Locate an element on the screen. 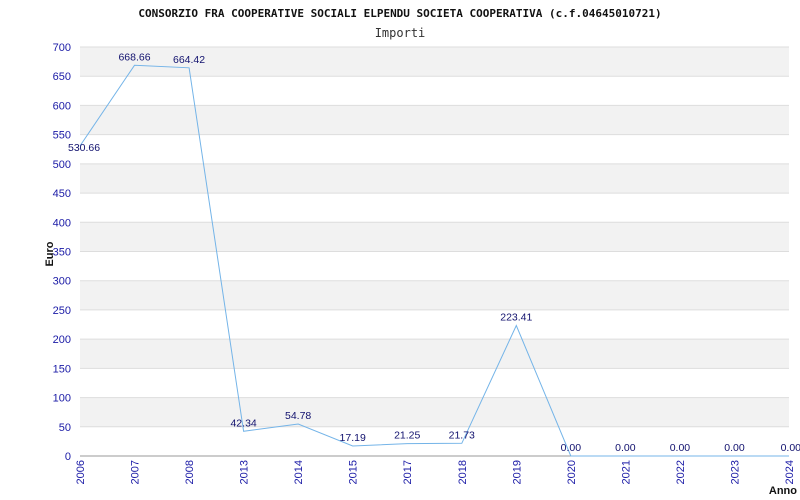 The width and height of the screenshot is (800, 500). x-tick-label: 2018 is located at coordinates (463, 472).